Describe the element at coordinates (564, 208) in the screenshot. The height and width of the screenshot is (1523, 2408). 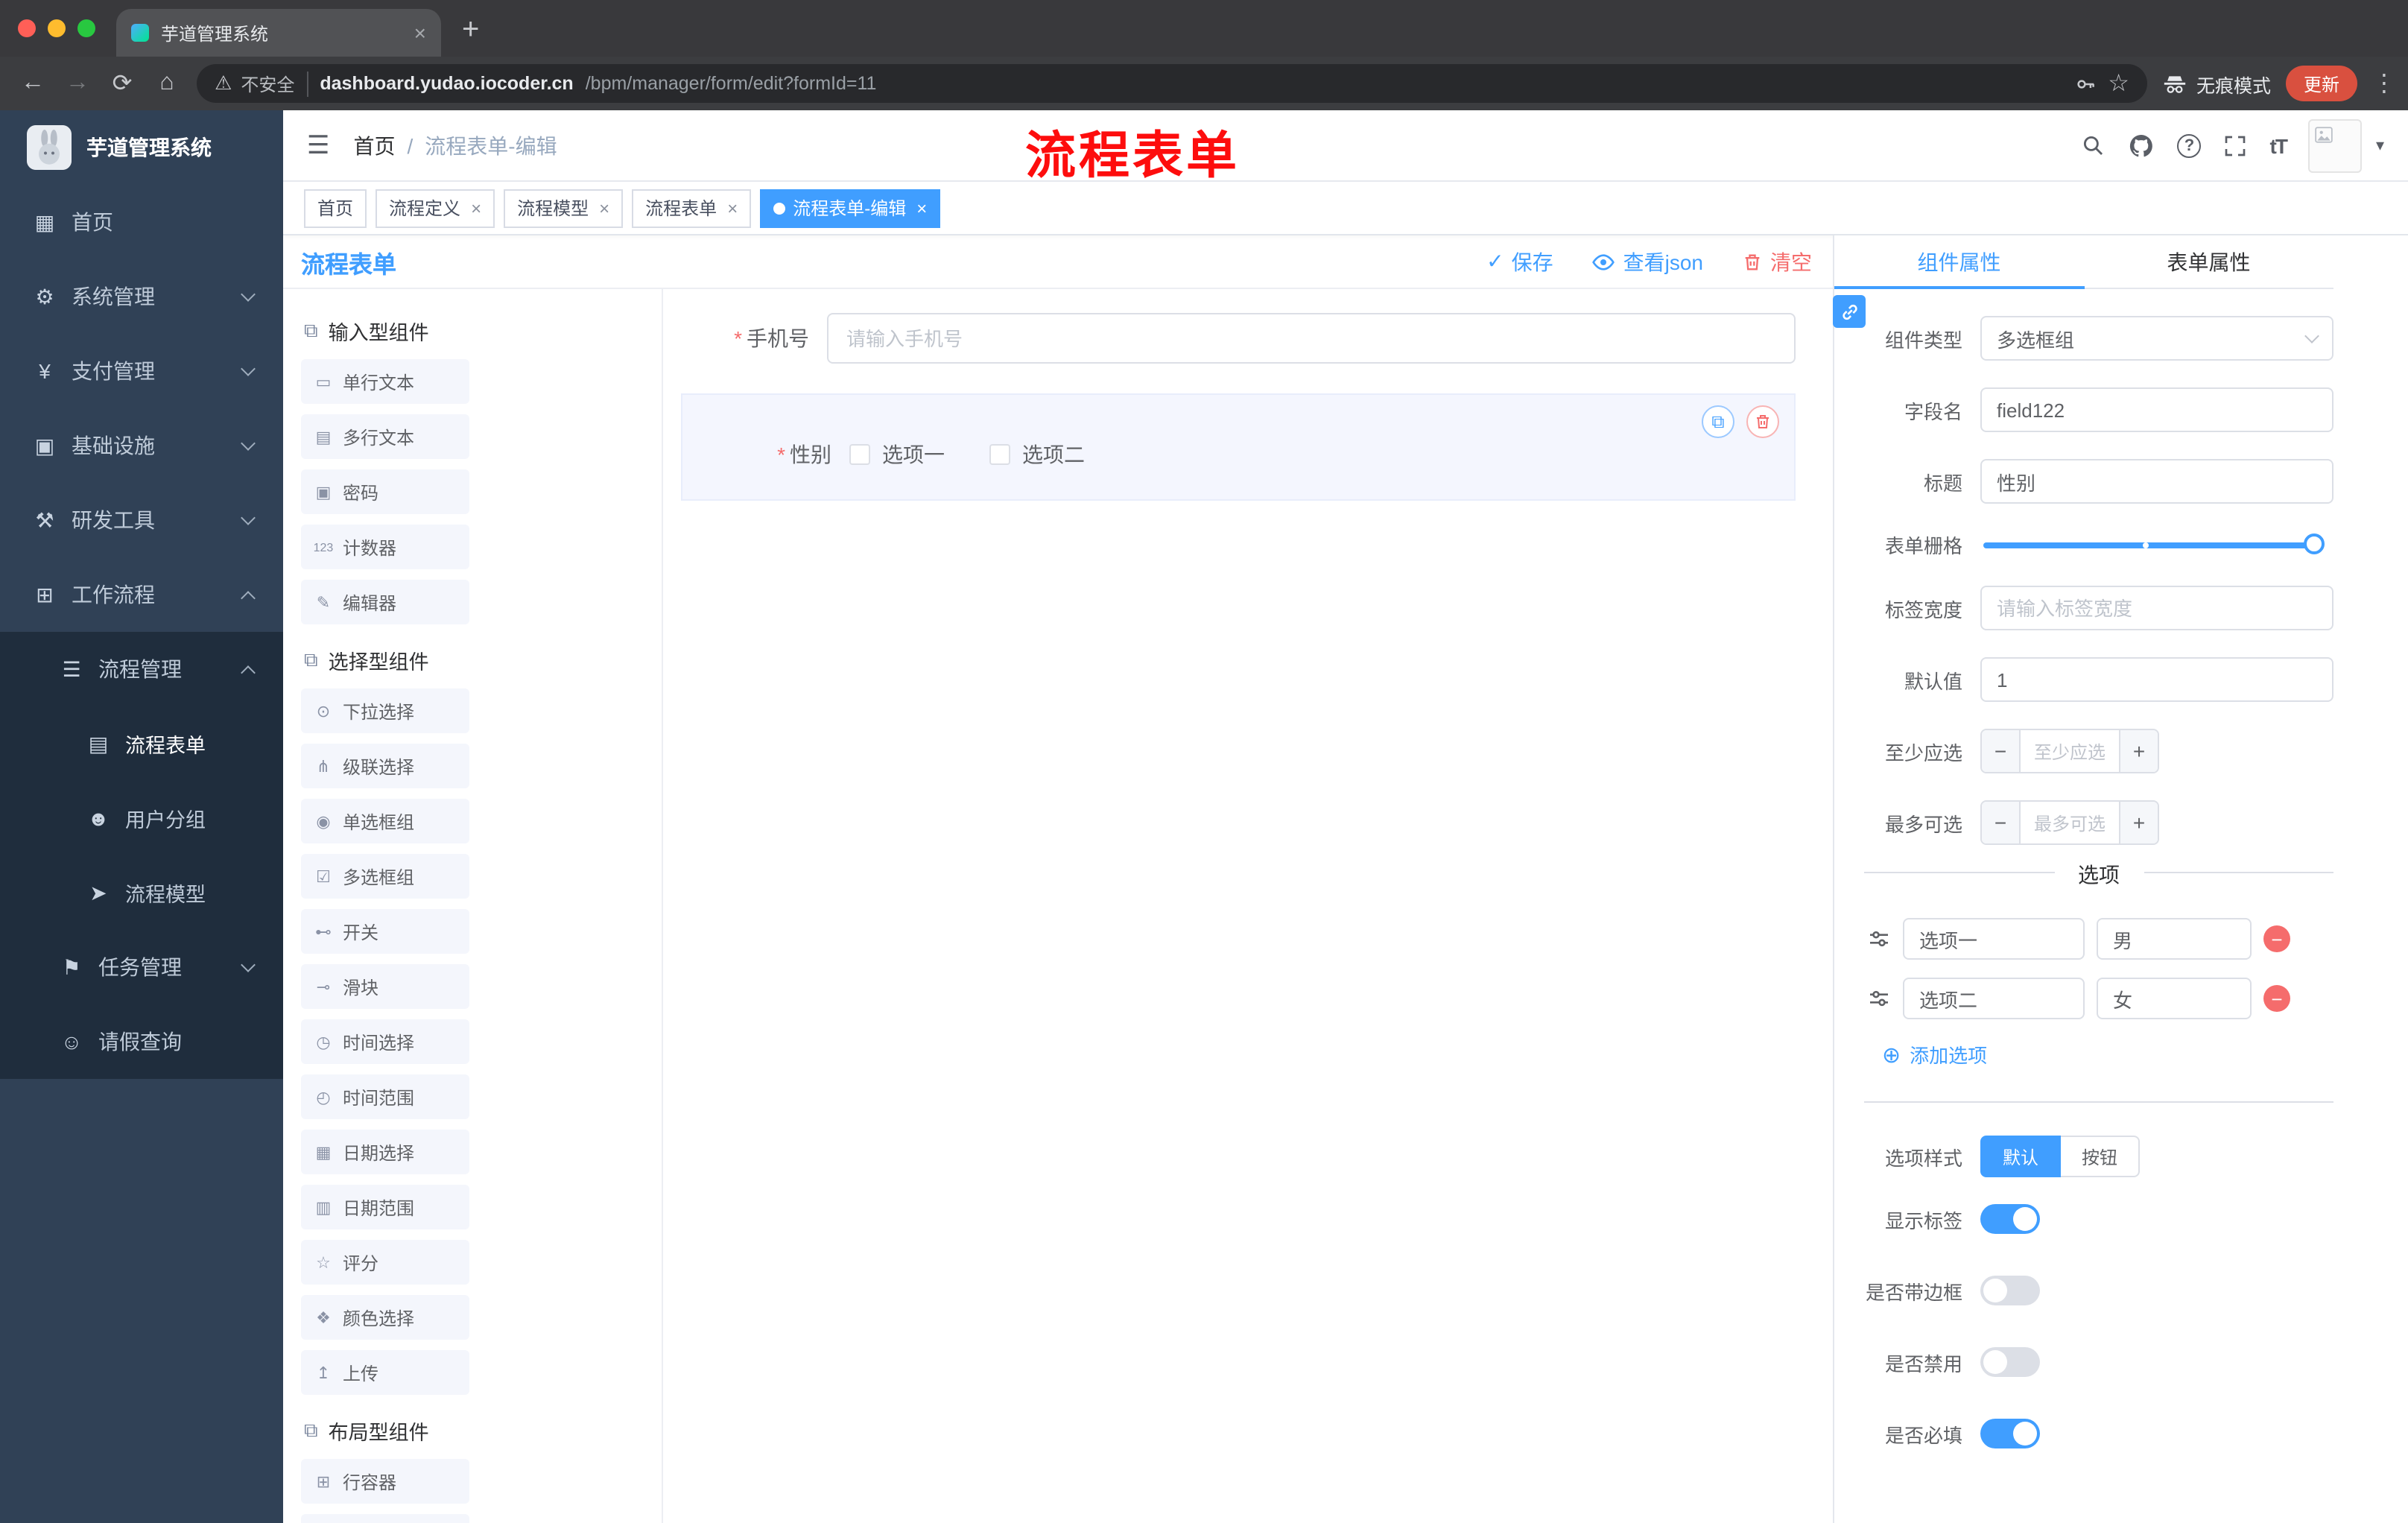
I see `tag-process-model: 流程模型 ×` at that location.